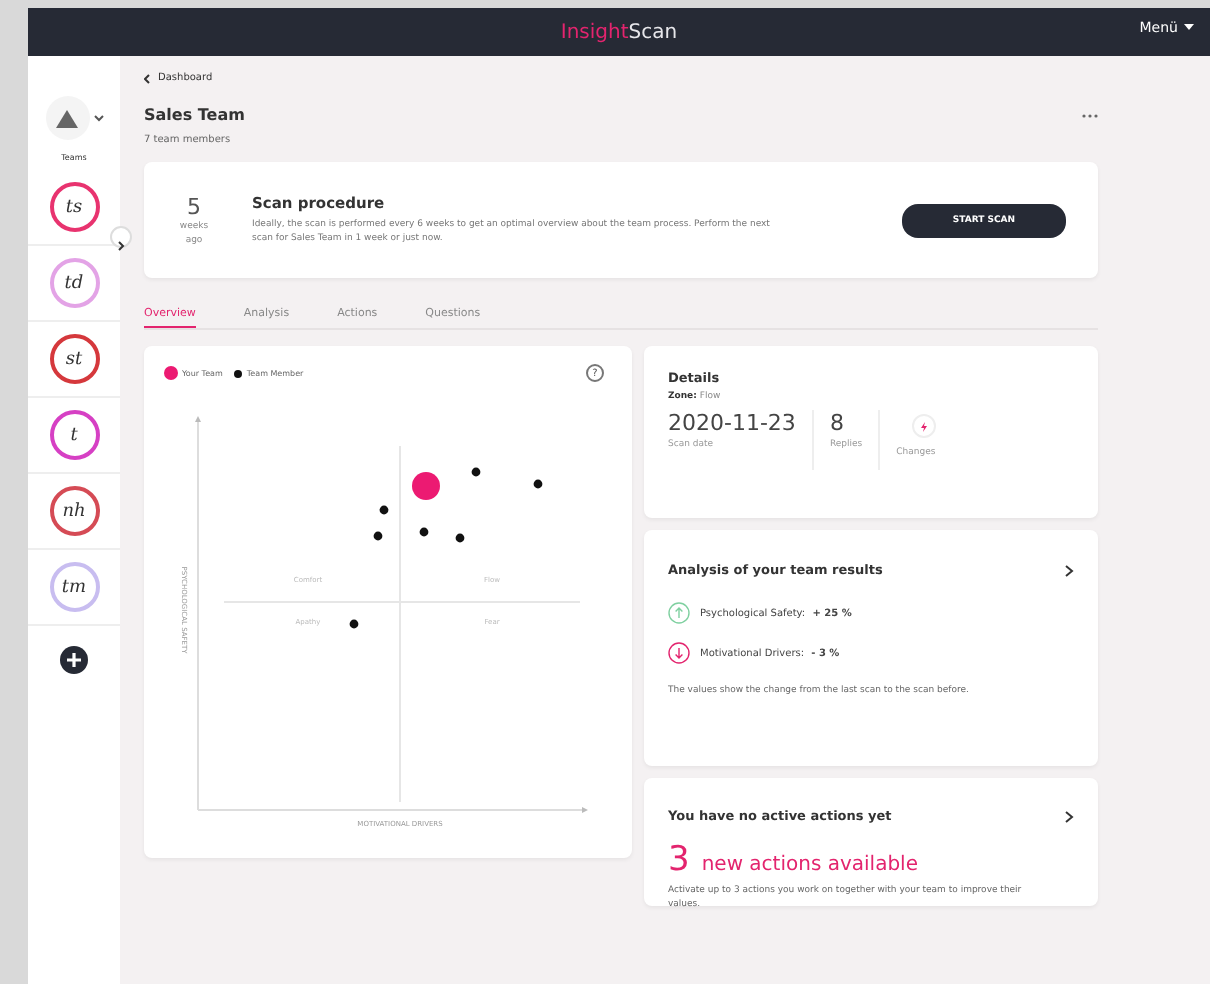 This screenshot has height=984, width=1210. Describe the element at coordinates (619, 32) in the screenshot. I see `brand-logo: InsightScan` at that location.